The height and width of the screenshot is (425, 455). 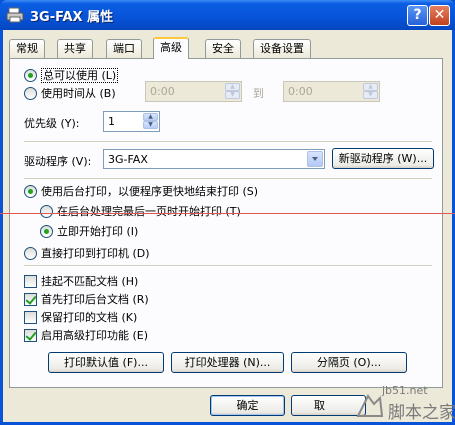 I want to click on advanced-features-label: 启用高级打印功能 (E), so click(x=95, y=335).